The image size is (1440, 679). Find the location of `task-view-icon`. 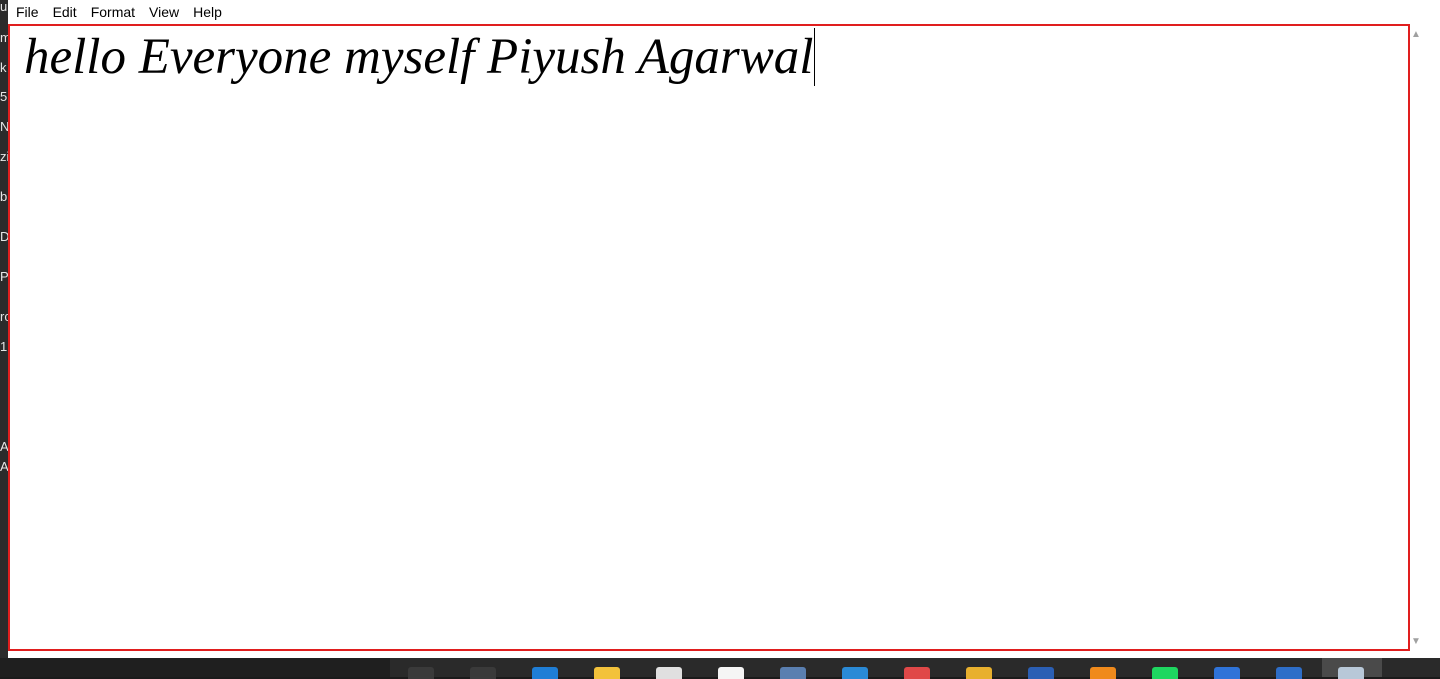

task-view-icon is located at coordinates (483, 673).